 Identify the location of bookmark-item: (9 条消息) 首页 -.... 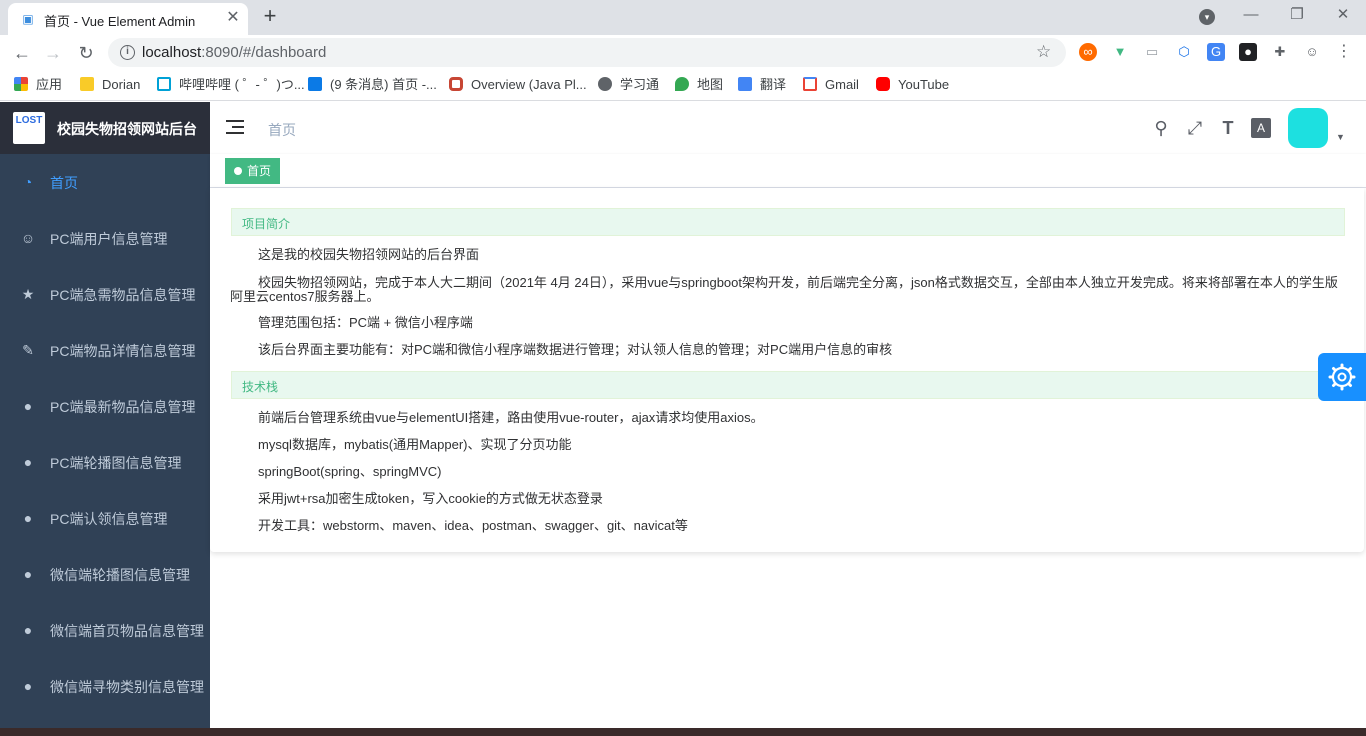
(372, 85).